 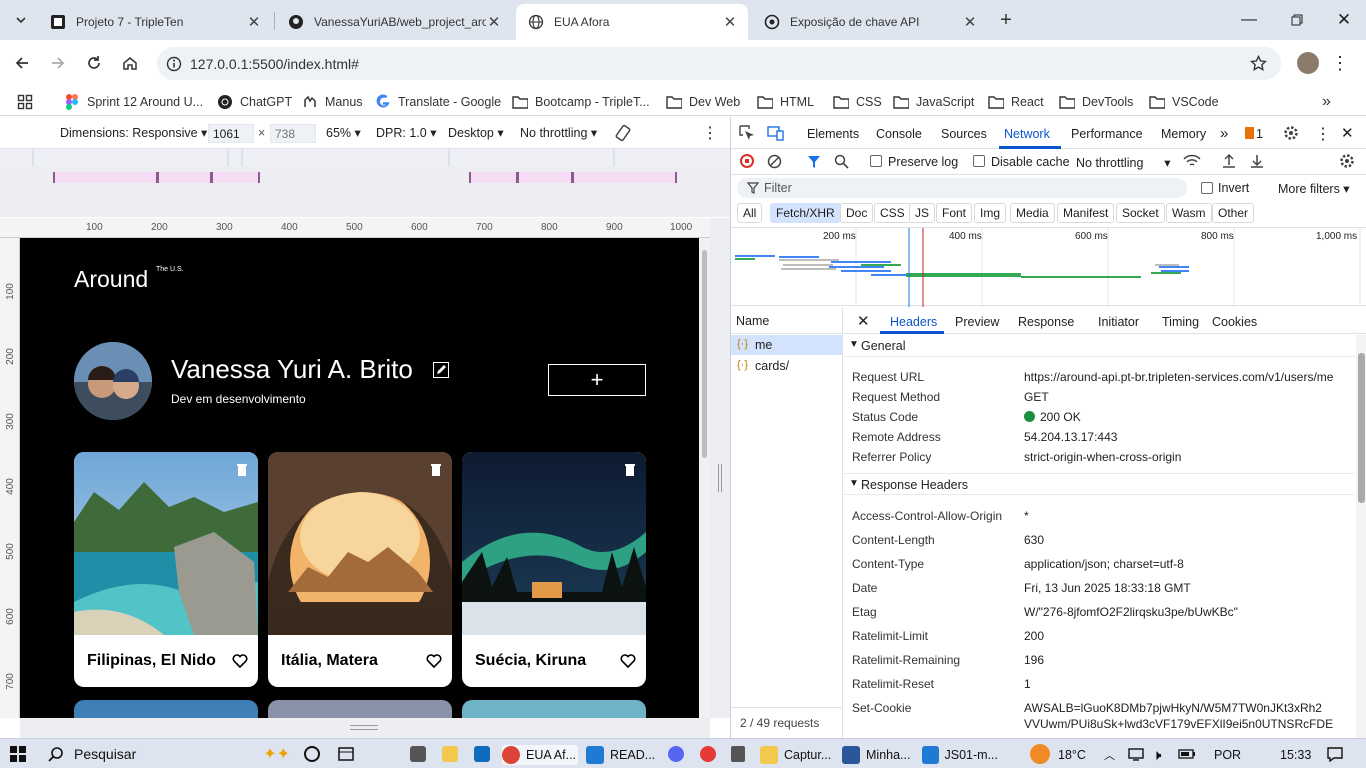 I want to click on bookmark-item: ChatGPT, so click(x=254, y=102).